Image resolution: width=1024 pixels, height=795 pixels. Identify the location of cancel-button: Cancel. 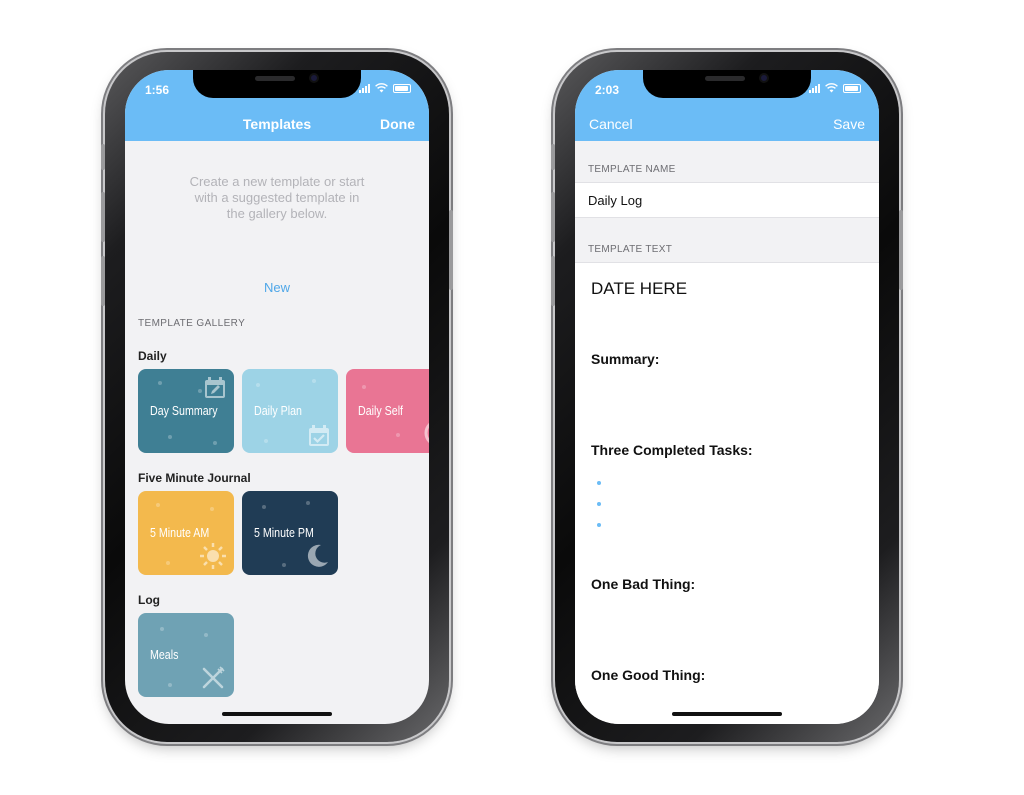
(611, 124).